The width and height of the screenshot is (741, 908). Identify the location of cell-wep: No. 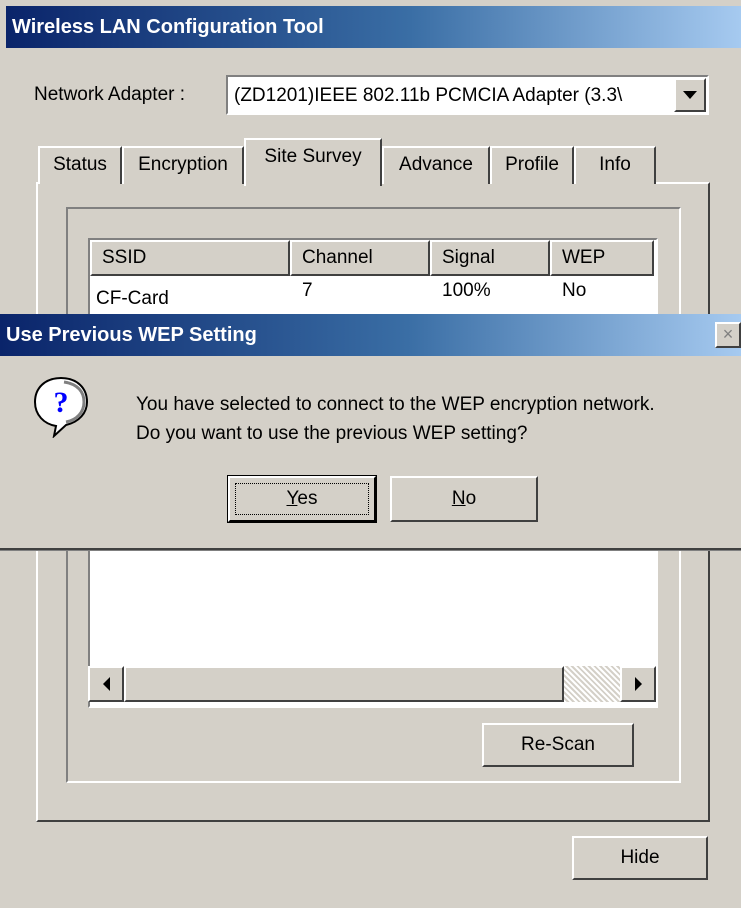
(574, 290).